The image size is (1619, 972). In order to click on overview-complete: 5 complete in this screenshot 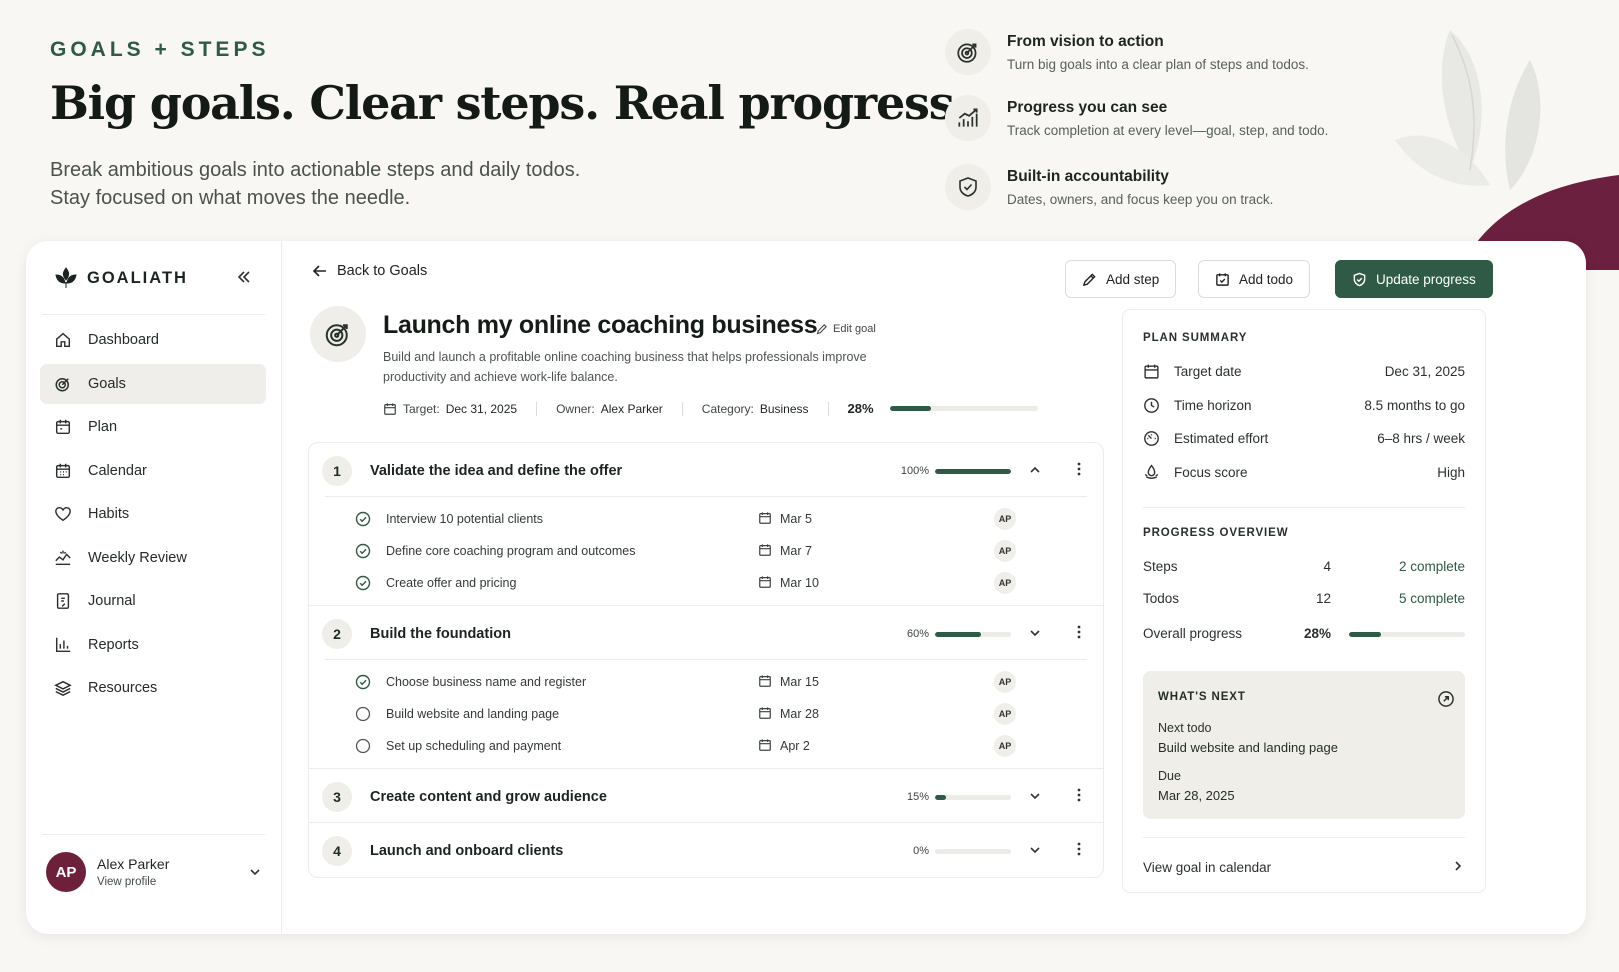, I will do `click(1431, 598)`.